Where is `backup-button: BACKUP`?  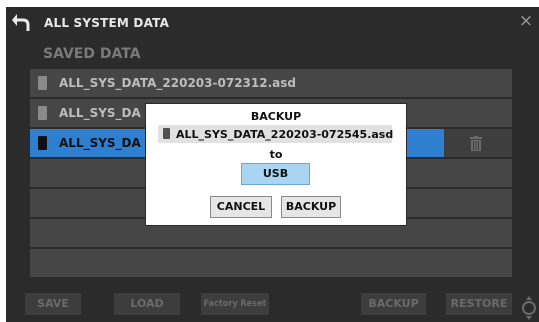 backup-button: BACKUP is located at coordinates (393, 304).